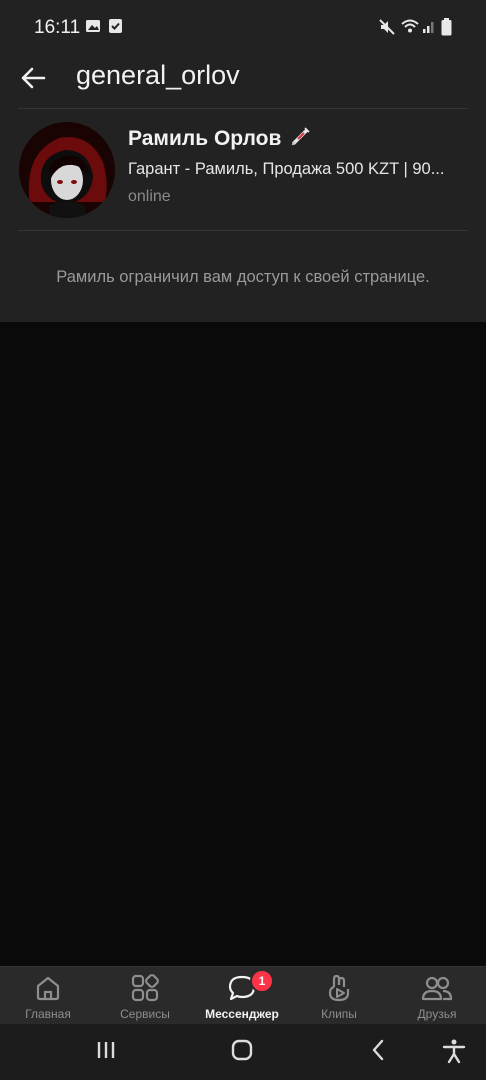 This screenshot has width=486, height=1080. Describe the element at coordinates (145, 988) in the screenshot. I see `services-icon` at that location.